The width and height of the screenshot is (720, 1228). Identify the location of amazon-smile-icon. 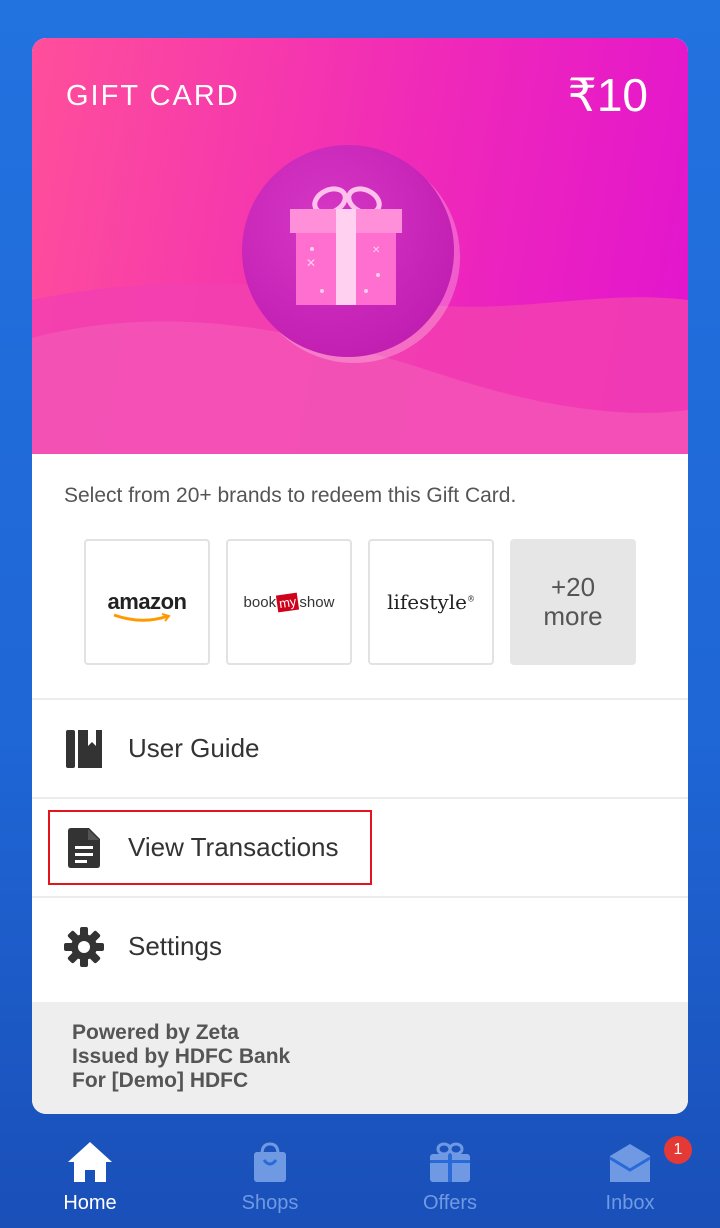
(142, 617).